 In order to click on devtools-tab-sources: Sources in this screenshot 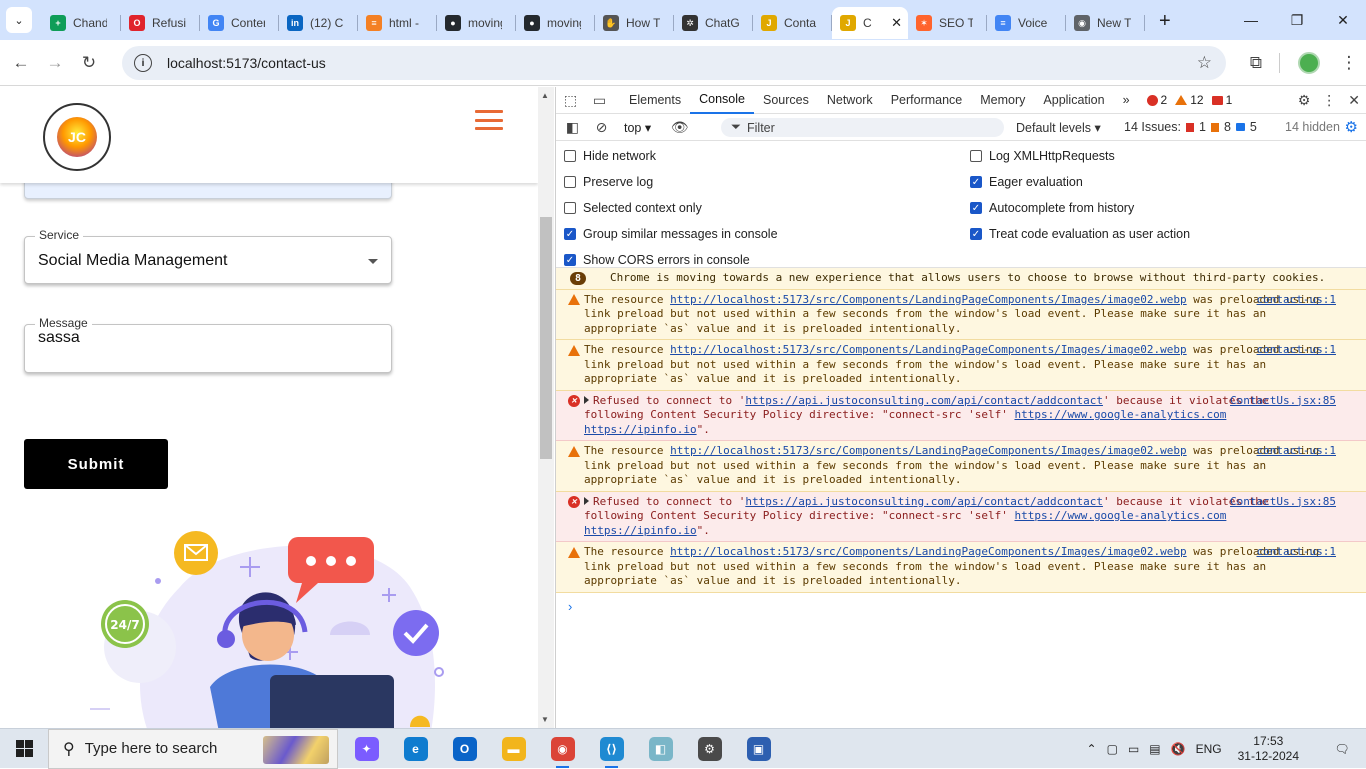, I will do `click(786, 100)`.